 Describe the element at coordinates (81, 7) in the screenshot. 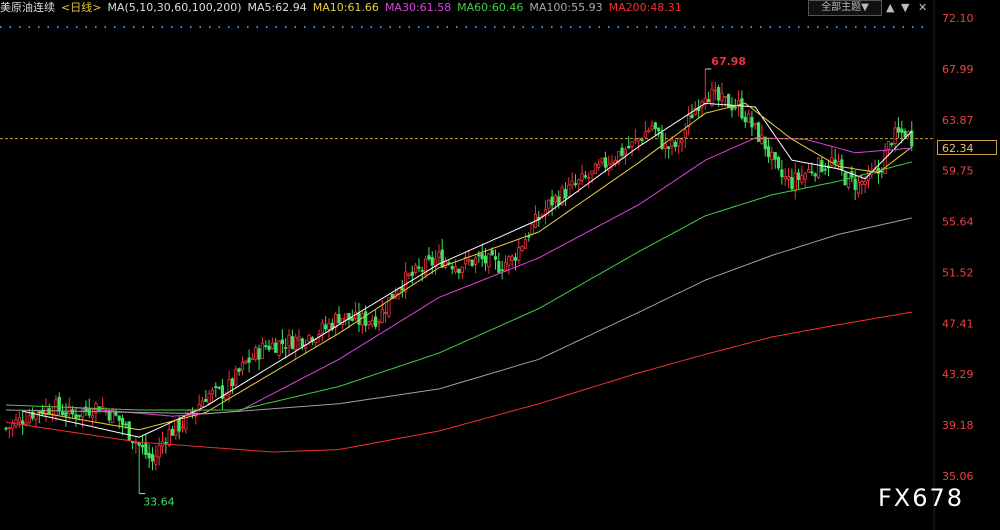

I see `period-label: <日线>` at that location.